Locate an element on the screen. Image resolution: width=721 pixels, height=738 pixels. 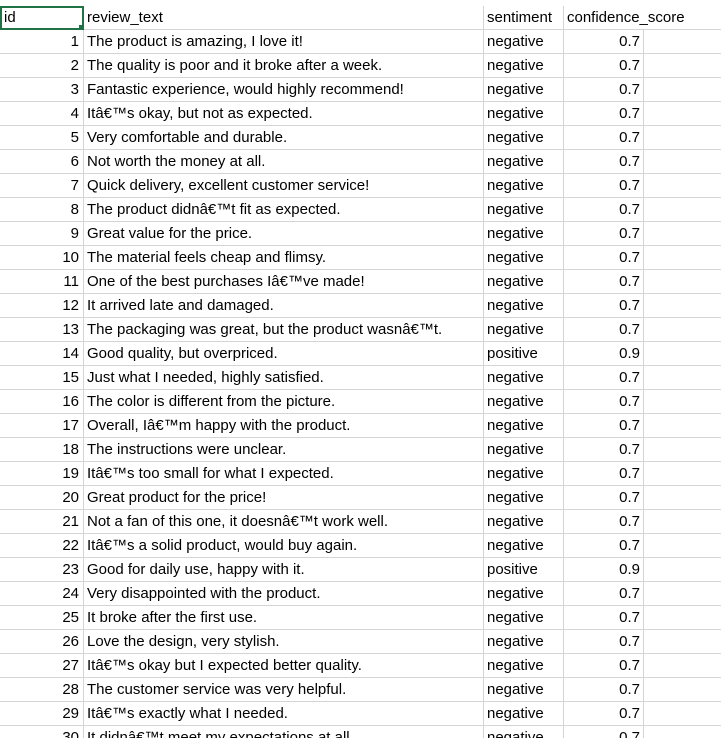
review-text-cell: The material feels cheap and flimsy. is located at coordinates (284, 258).